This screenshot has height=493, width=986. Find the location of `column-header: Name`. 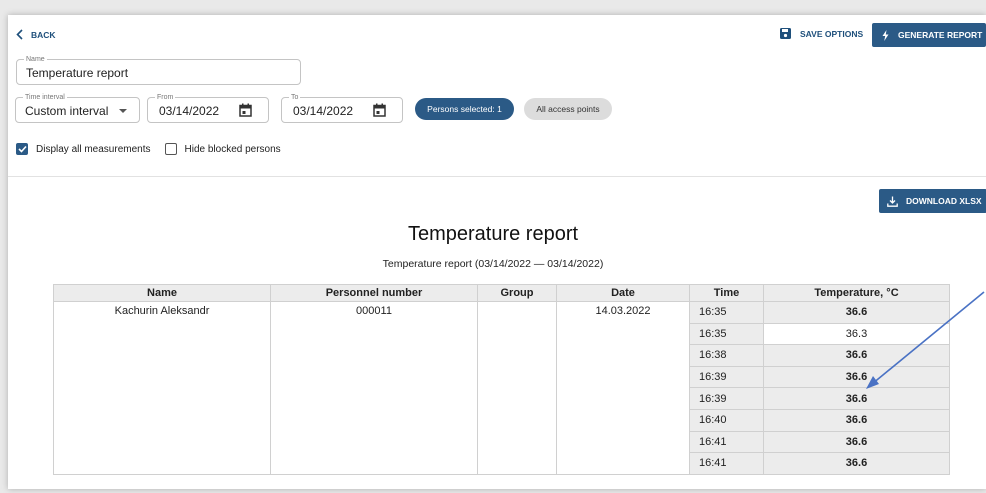

column-header: Name is located at coordinates (162, 293).